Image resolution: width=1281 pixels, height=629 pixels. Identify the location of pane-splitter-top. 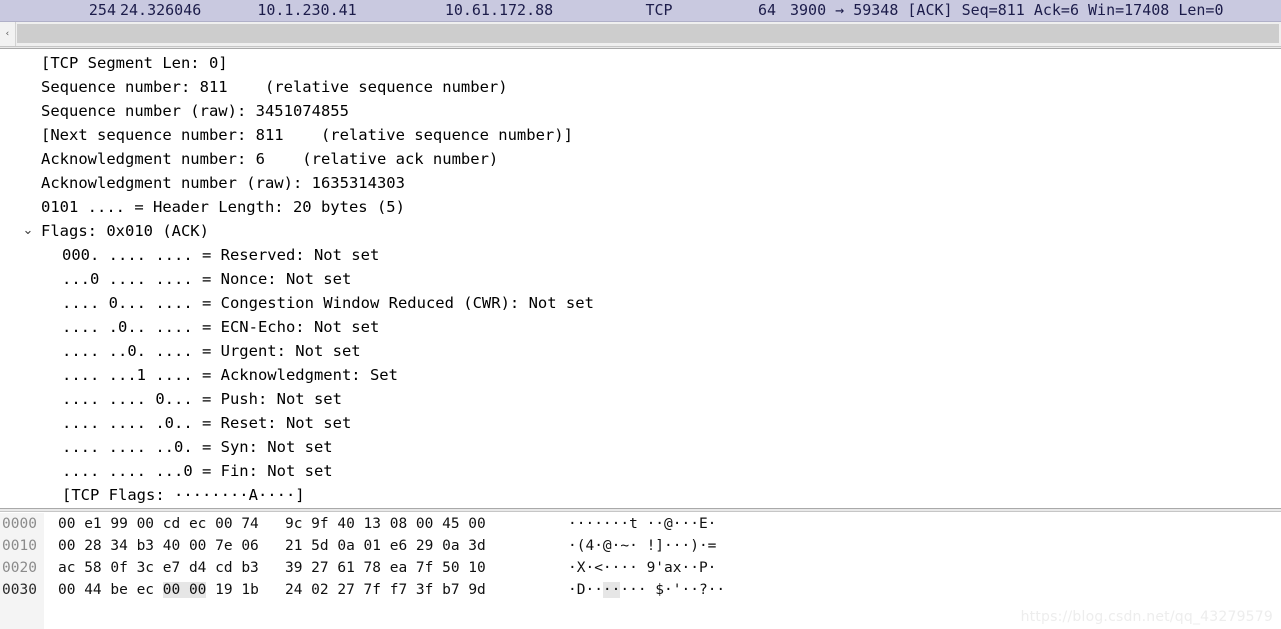
(640, 47).